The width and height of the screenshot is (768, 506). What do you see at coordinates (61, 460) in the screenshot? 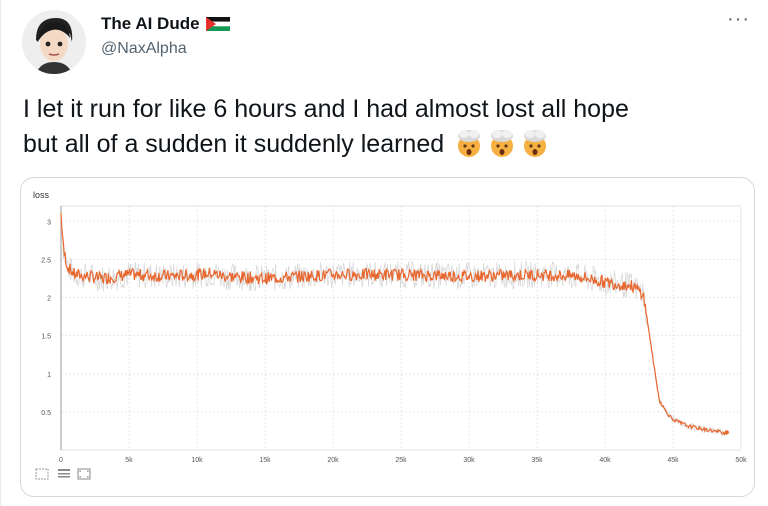
I see `x-tick-label: 0` at bounding box center [61, 460].